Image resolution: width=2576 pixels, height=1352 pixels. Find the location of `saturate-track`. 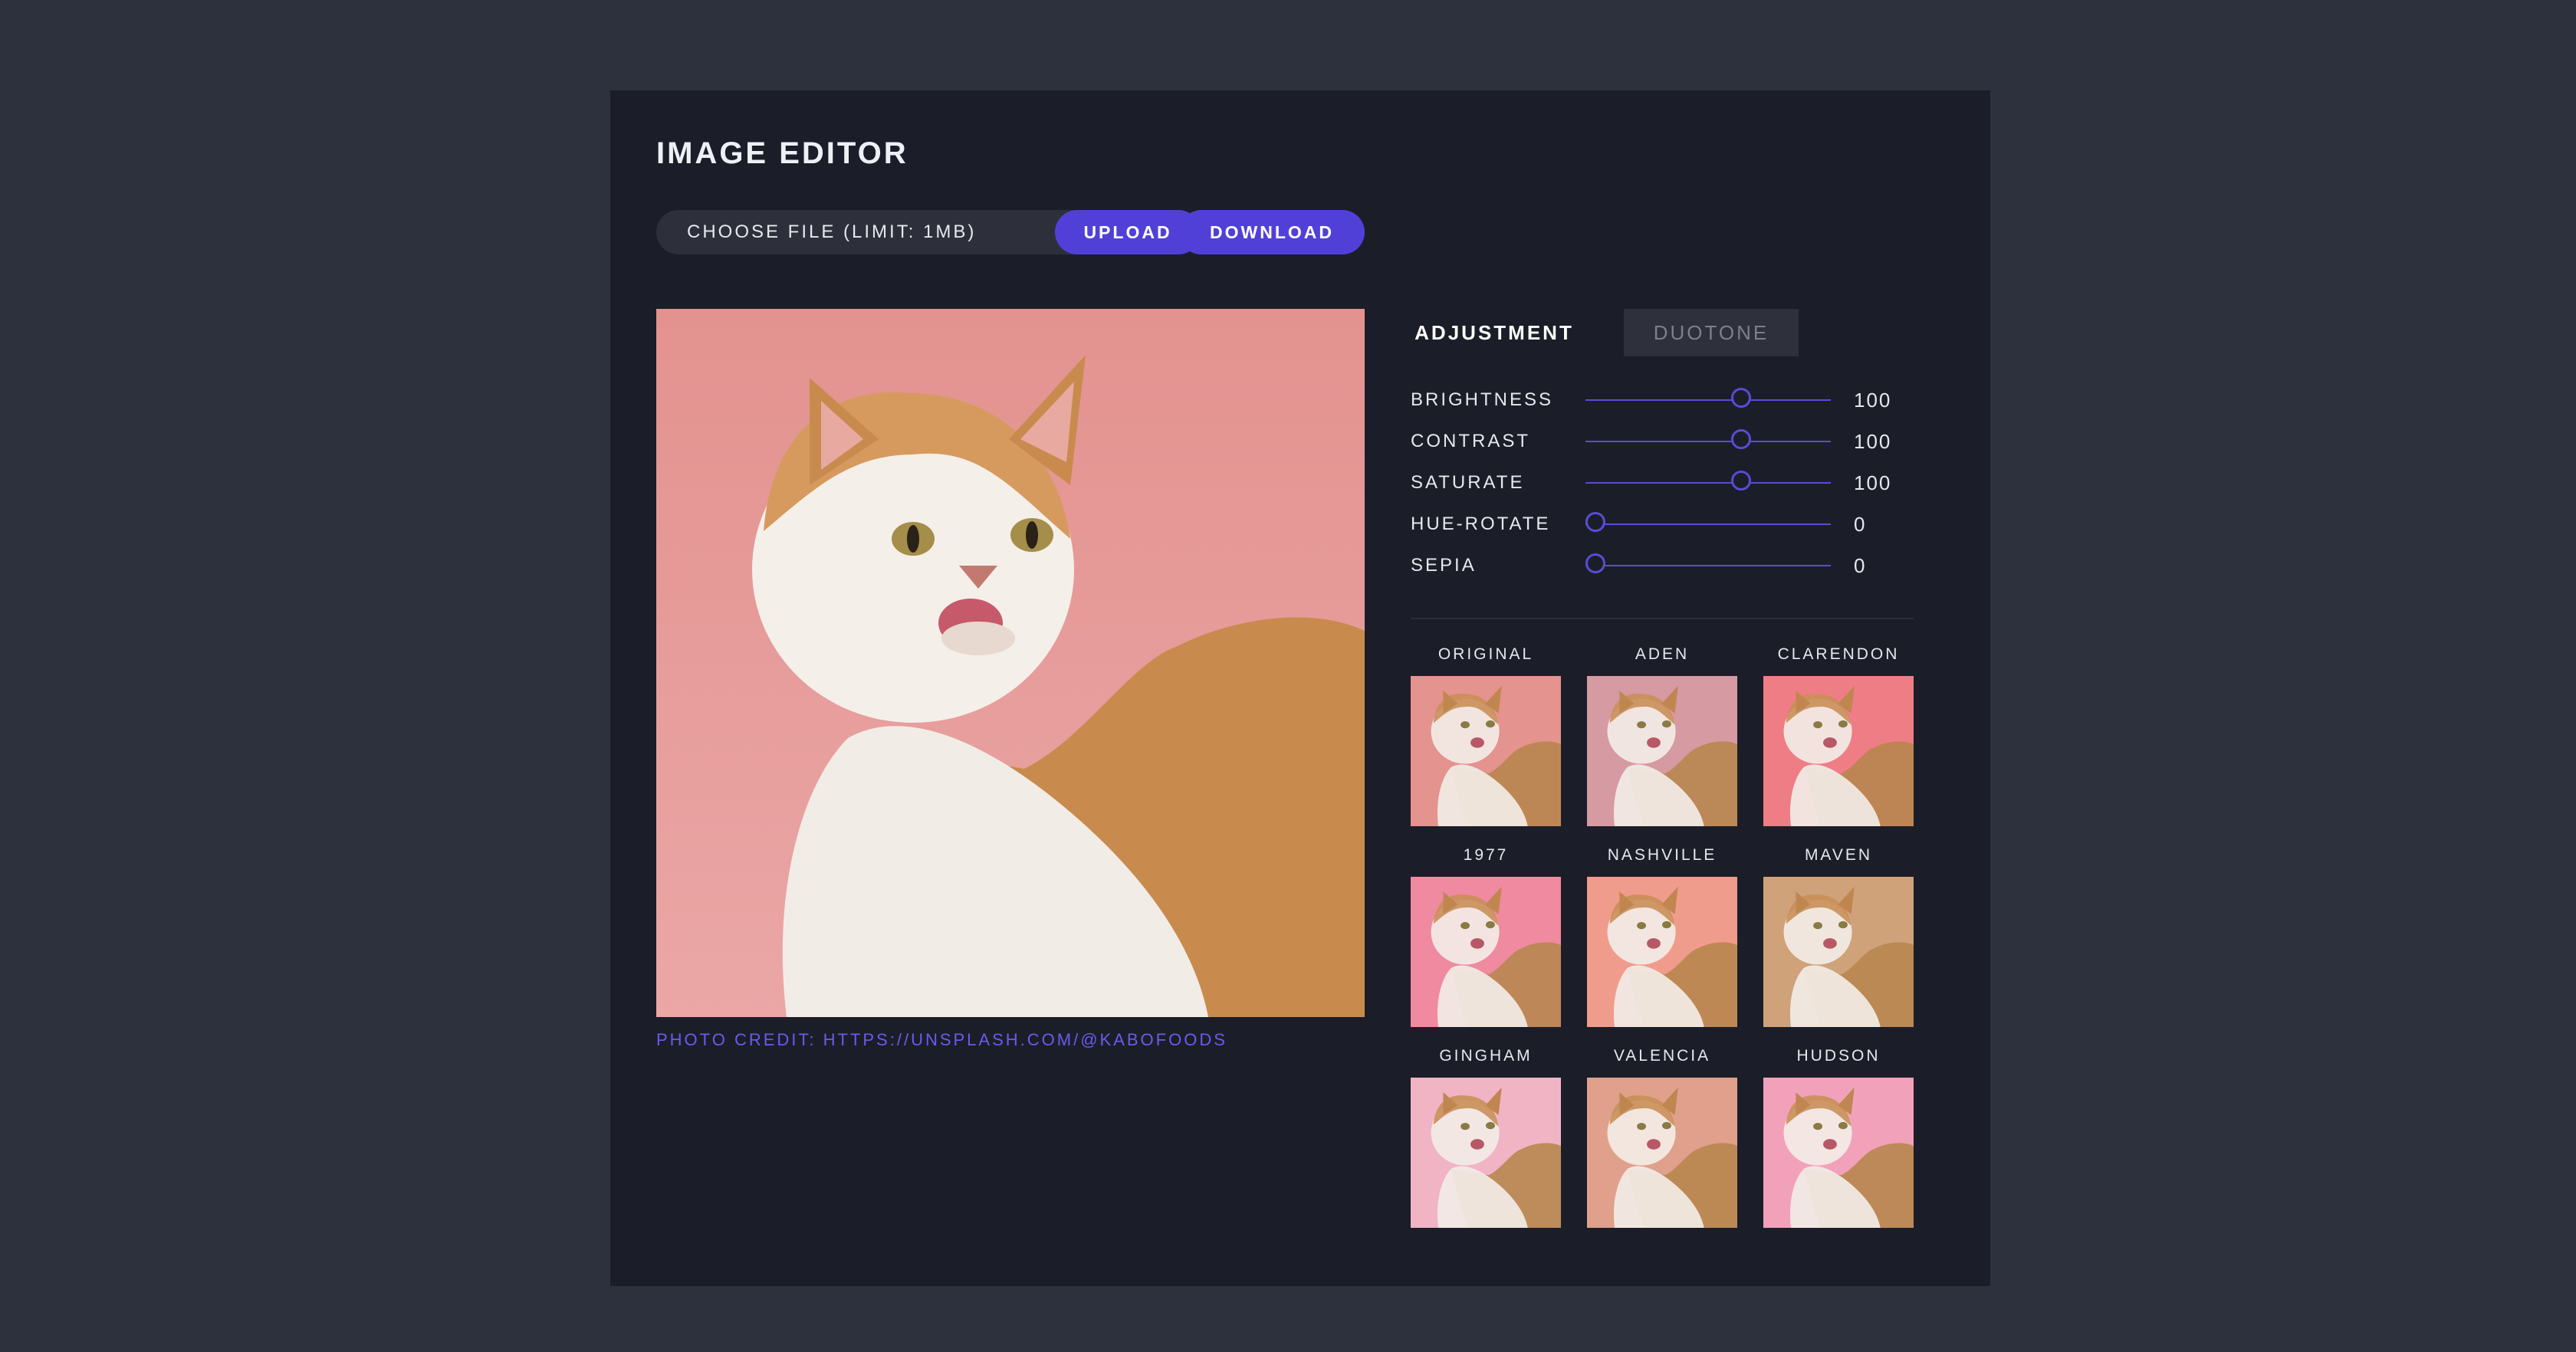

saturate-track is located at coordinates (1708, 481).